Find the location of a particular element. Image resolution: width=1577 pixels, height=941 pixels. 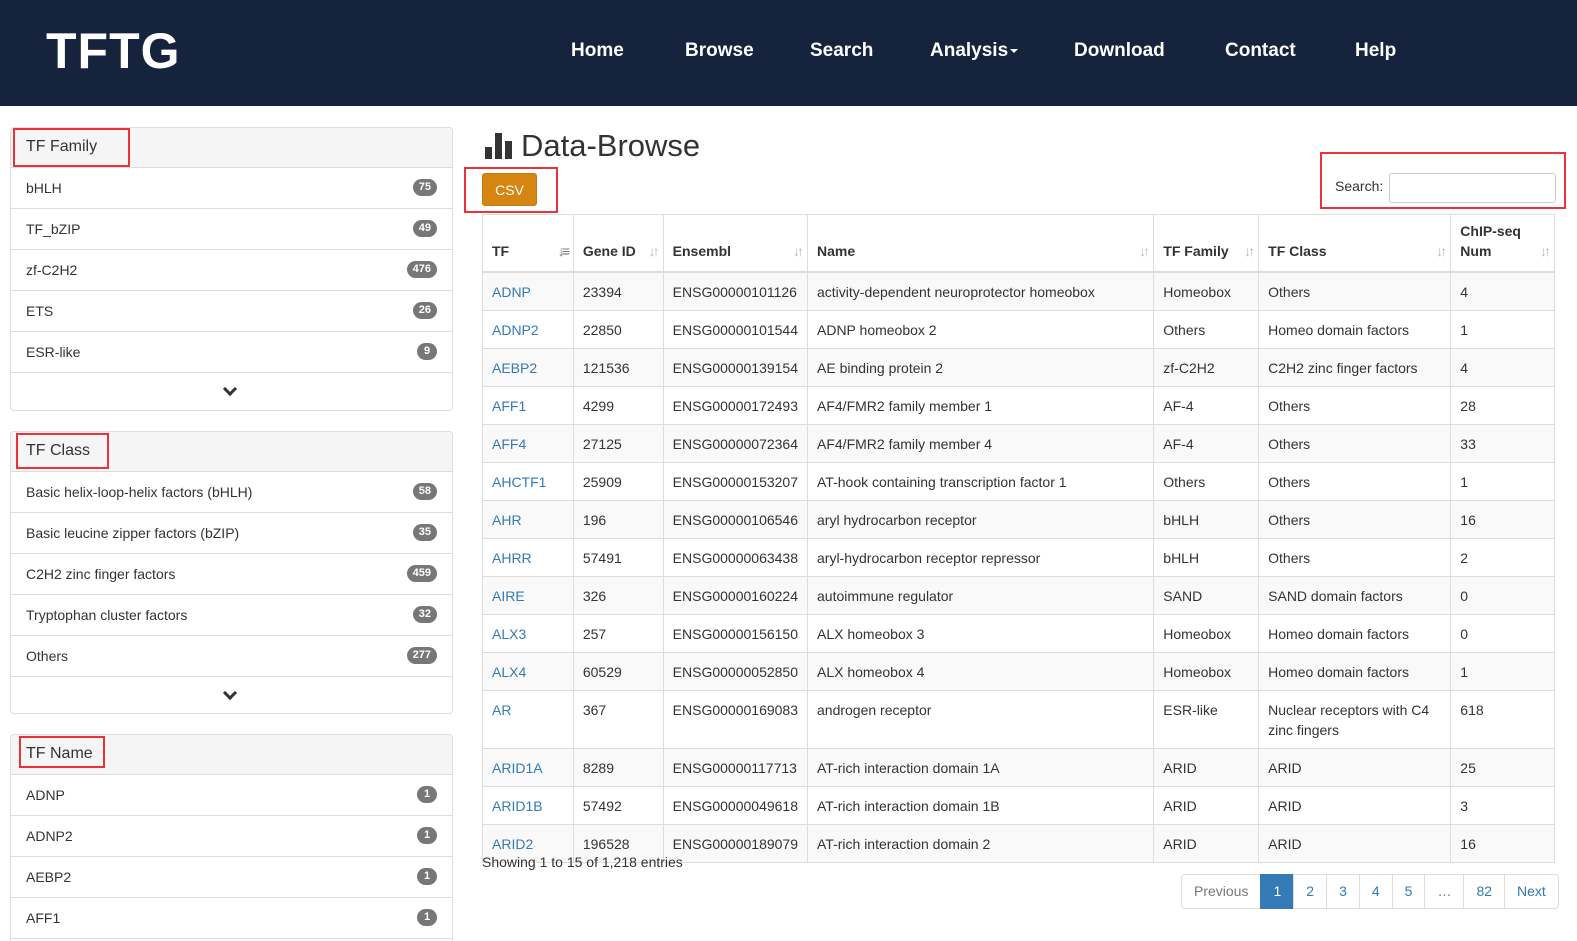

list-item-label: AEBP2 is located at coordinates (49, 877).